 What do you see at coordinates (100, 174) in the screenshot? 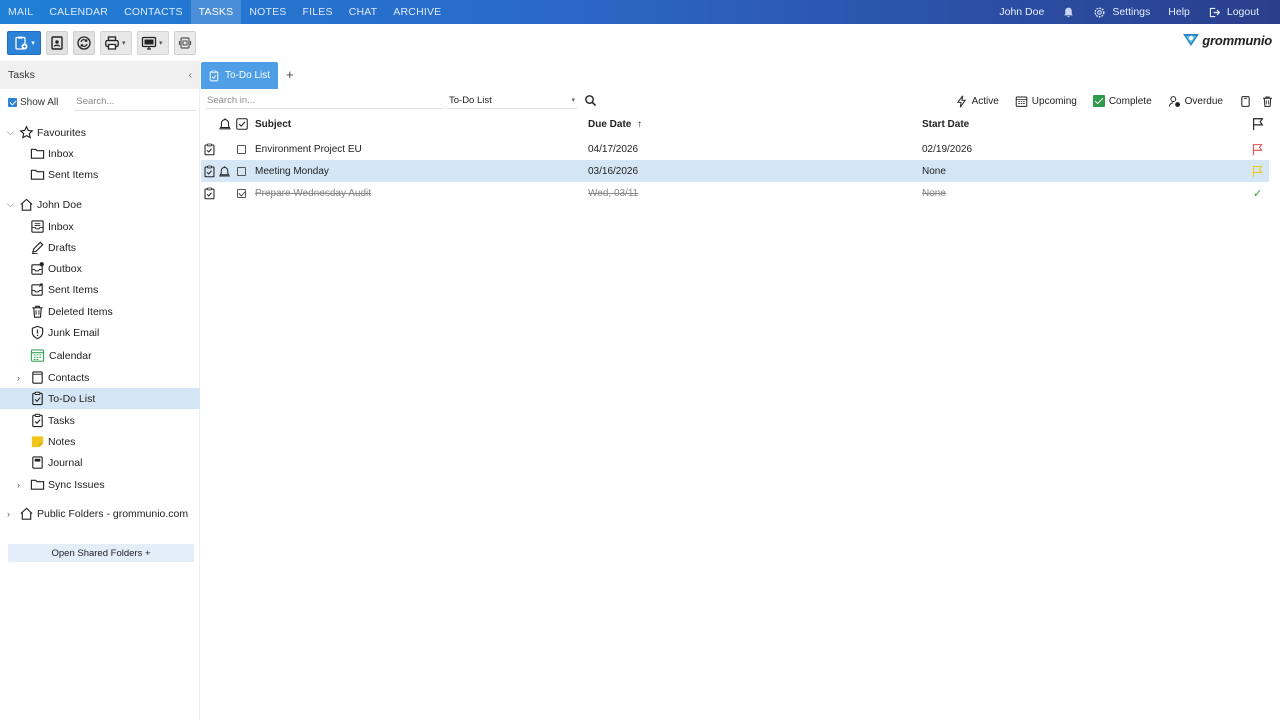
I see `sidebar-item-fav-sent-items: Sent Items` at bounding box center [100, 174].